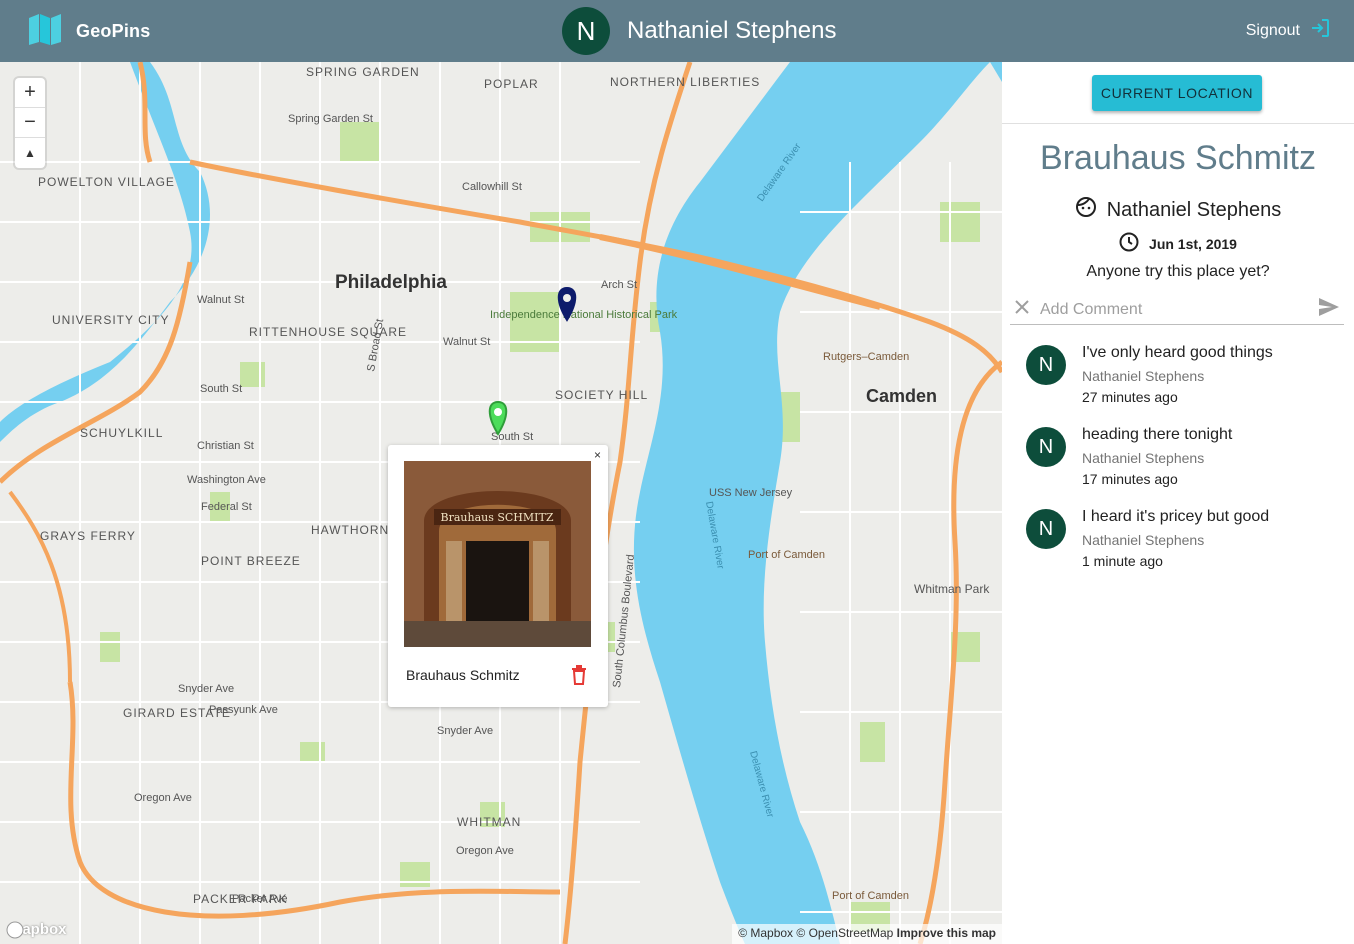 Image resolution: width=1354 pixels, height=944 pixels. I want to click on svg-text: Washington Ave, so click(226, 480).